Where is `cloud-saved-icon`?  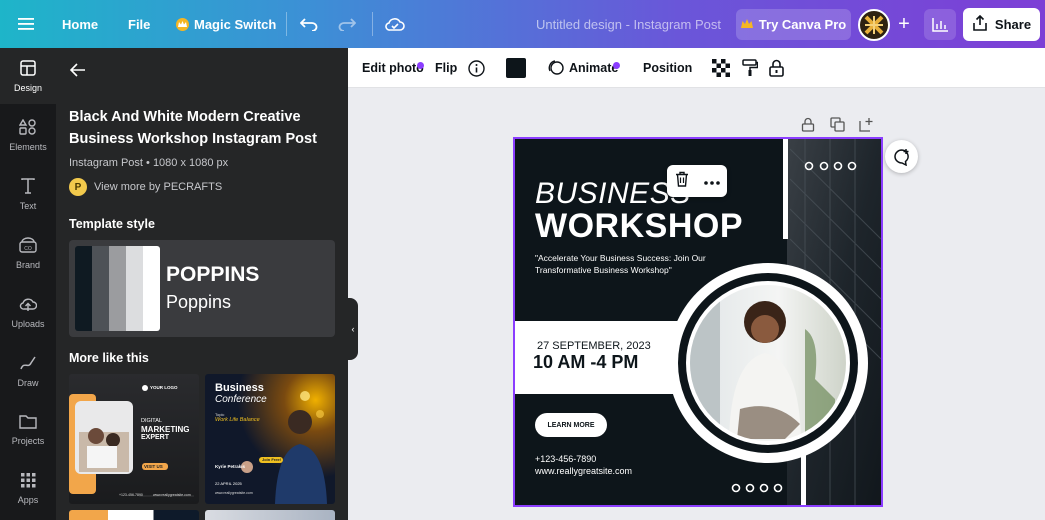
cloud-saved-icon is located at coordinates (396, 24).